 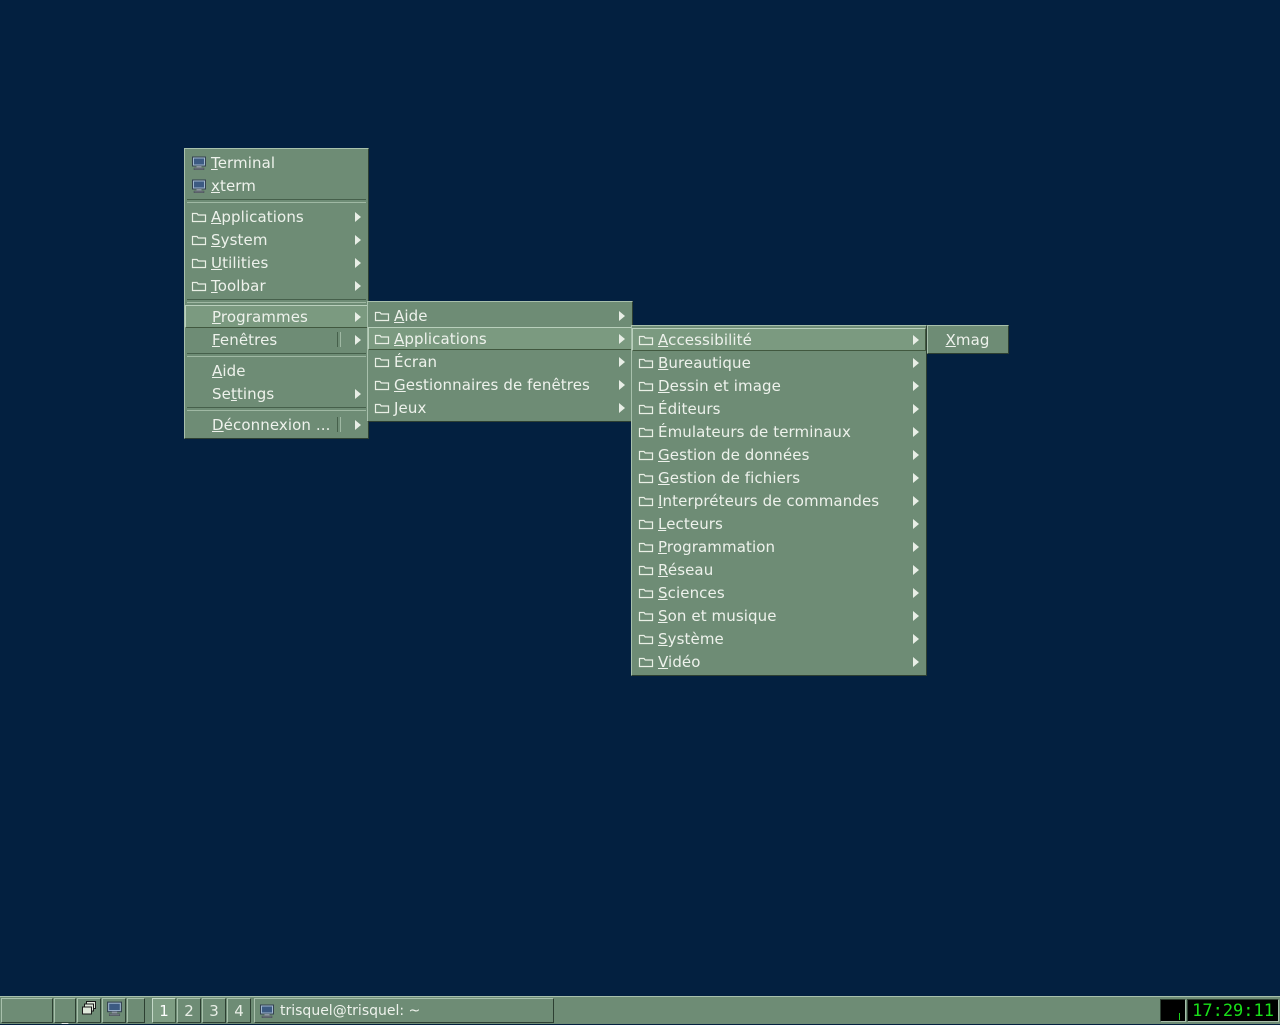 What do you see at coordinates (276, 185) in the screenshot?
I see `menu-item-xterm: xterm` at bounding box center [276, 185].